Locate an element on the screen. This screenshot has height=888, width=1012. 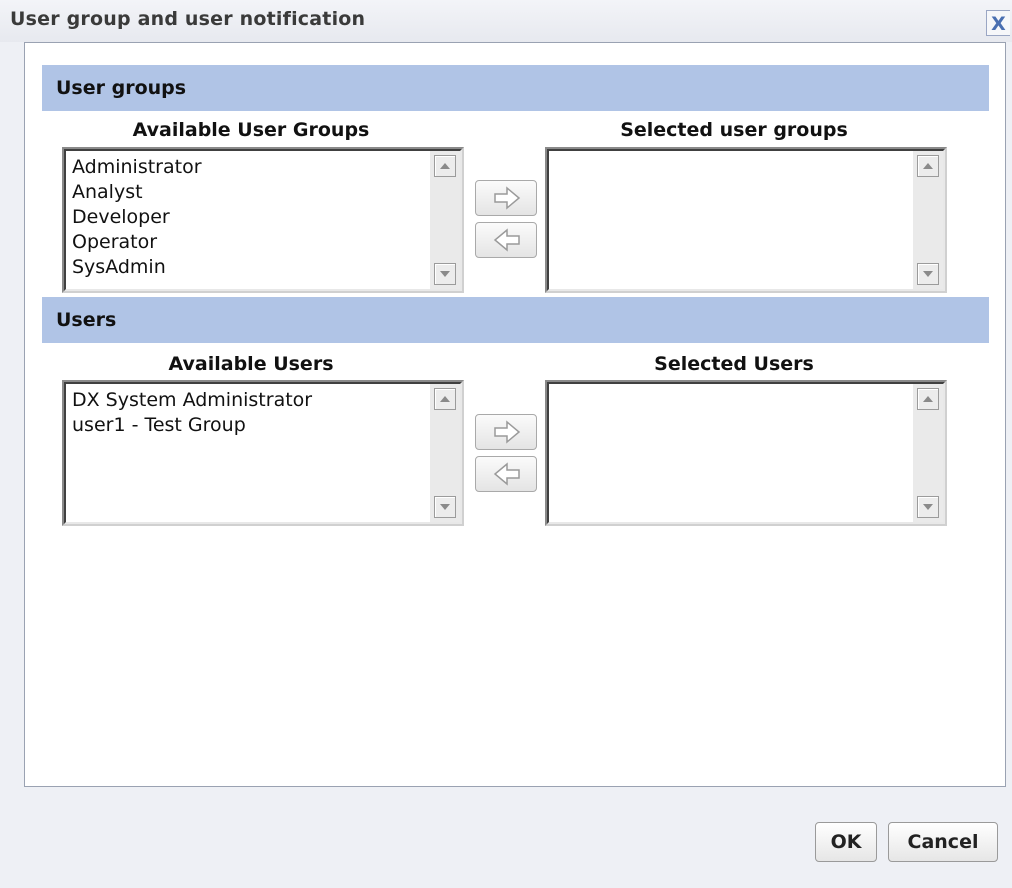
section-header-user-groups: User groups is located at coordinates (515, 88).